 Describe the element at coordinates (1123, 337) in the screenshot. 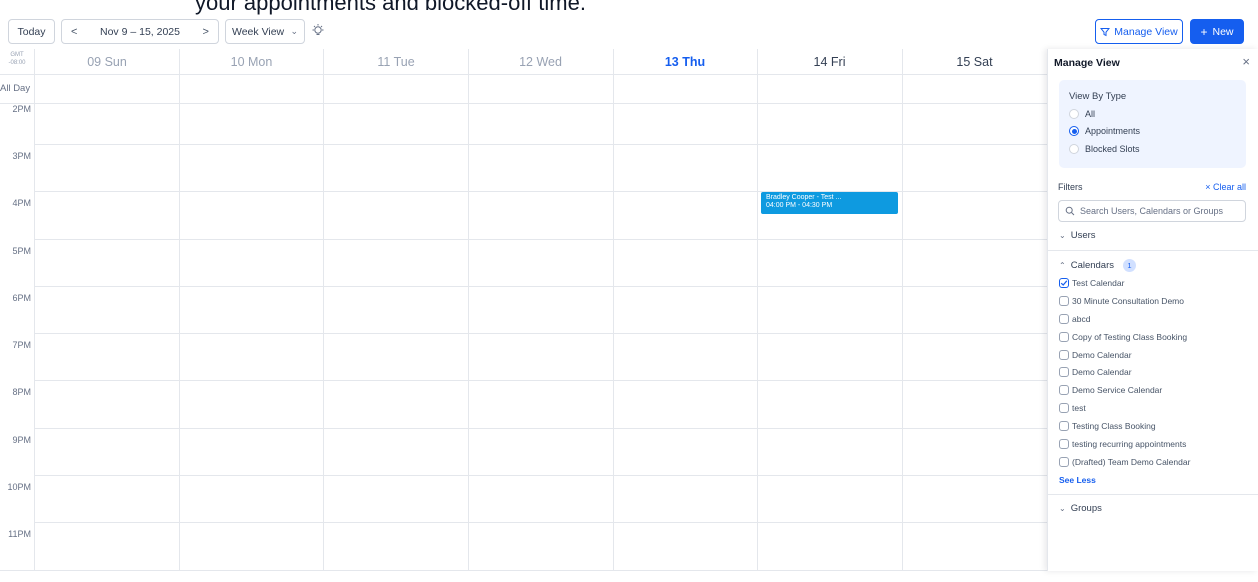

I see `calendar-item: Copy of Testing Class Booking` at that location.